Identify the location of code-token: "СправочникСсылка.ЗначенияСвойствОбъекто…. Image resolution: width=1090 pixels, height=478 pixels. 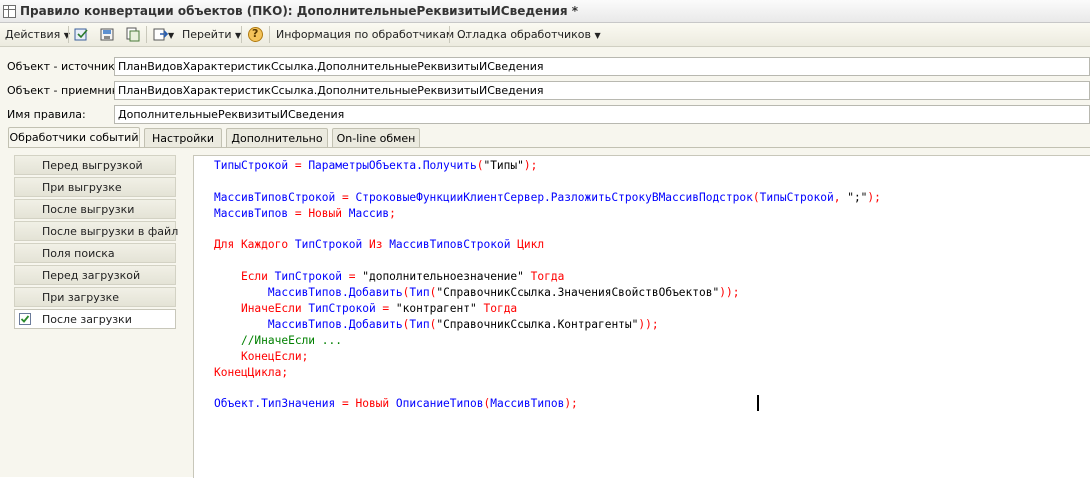
(578, 293).